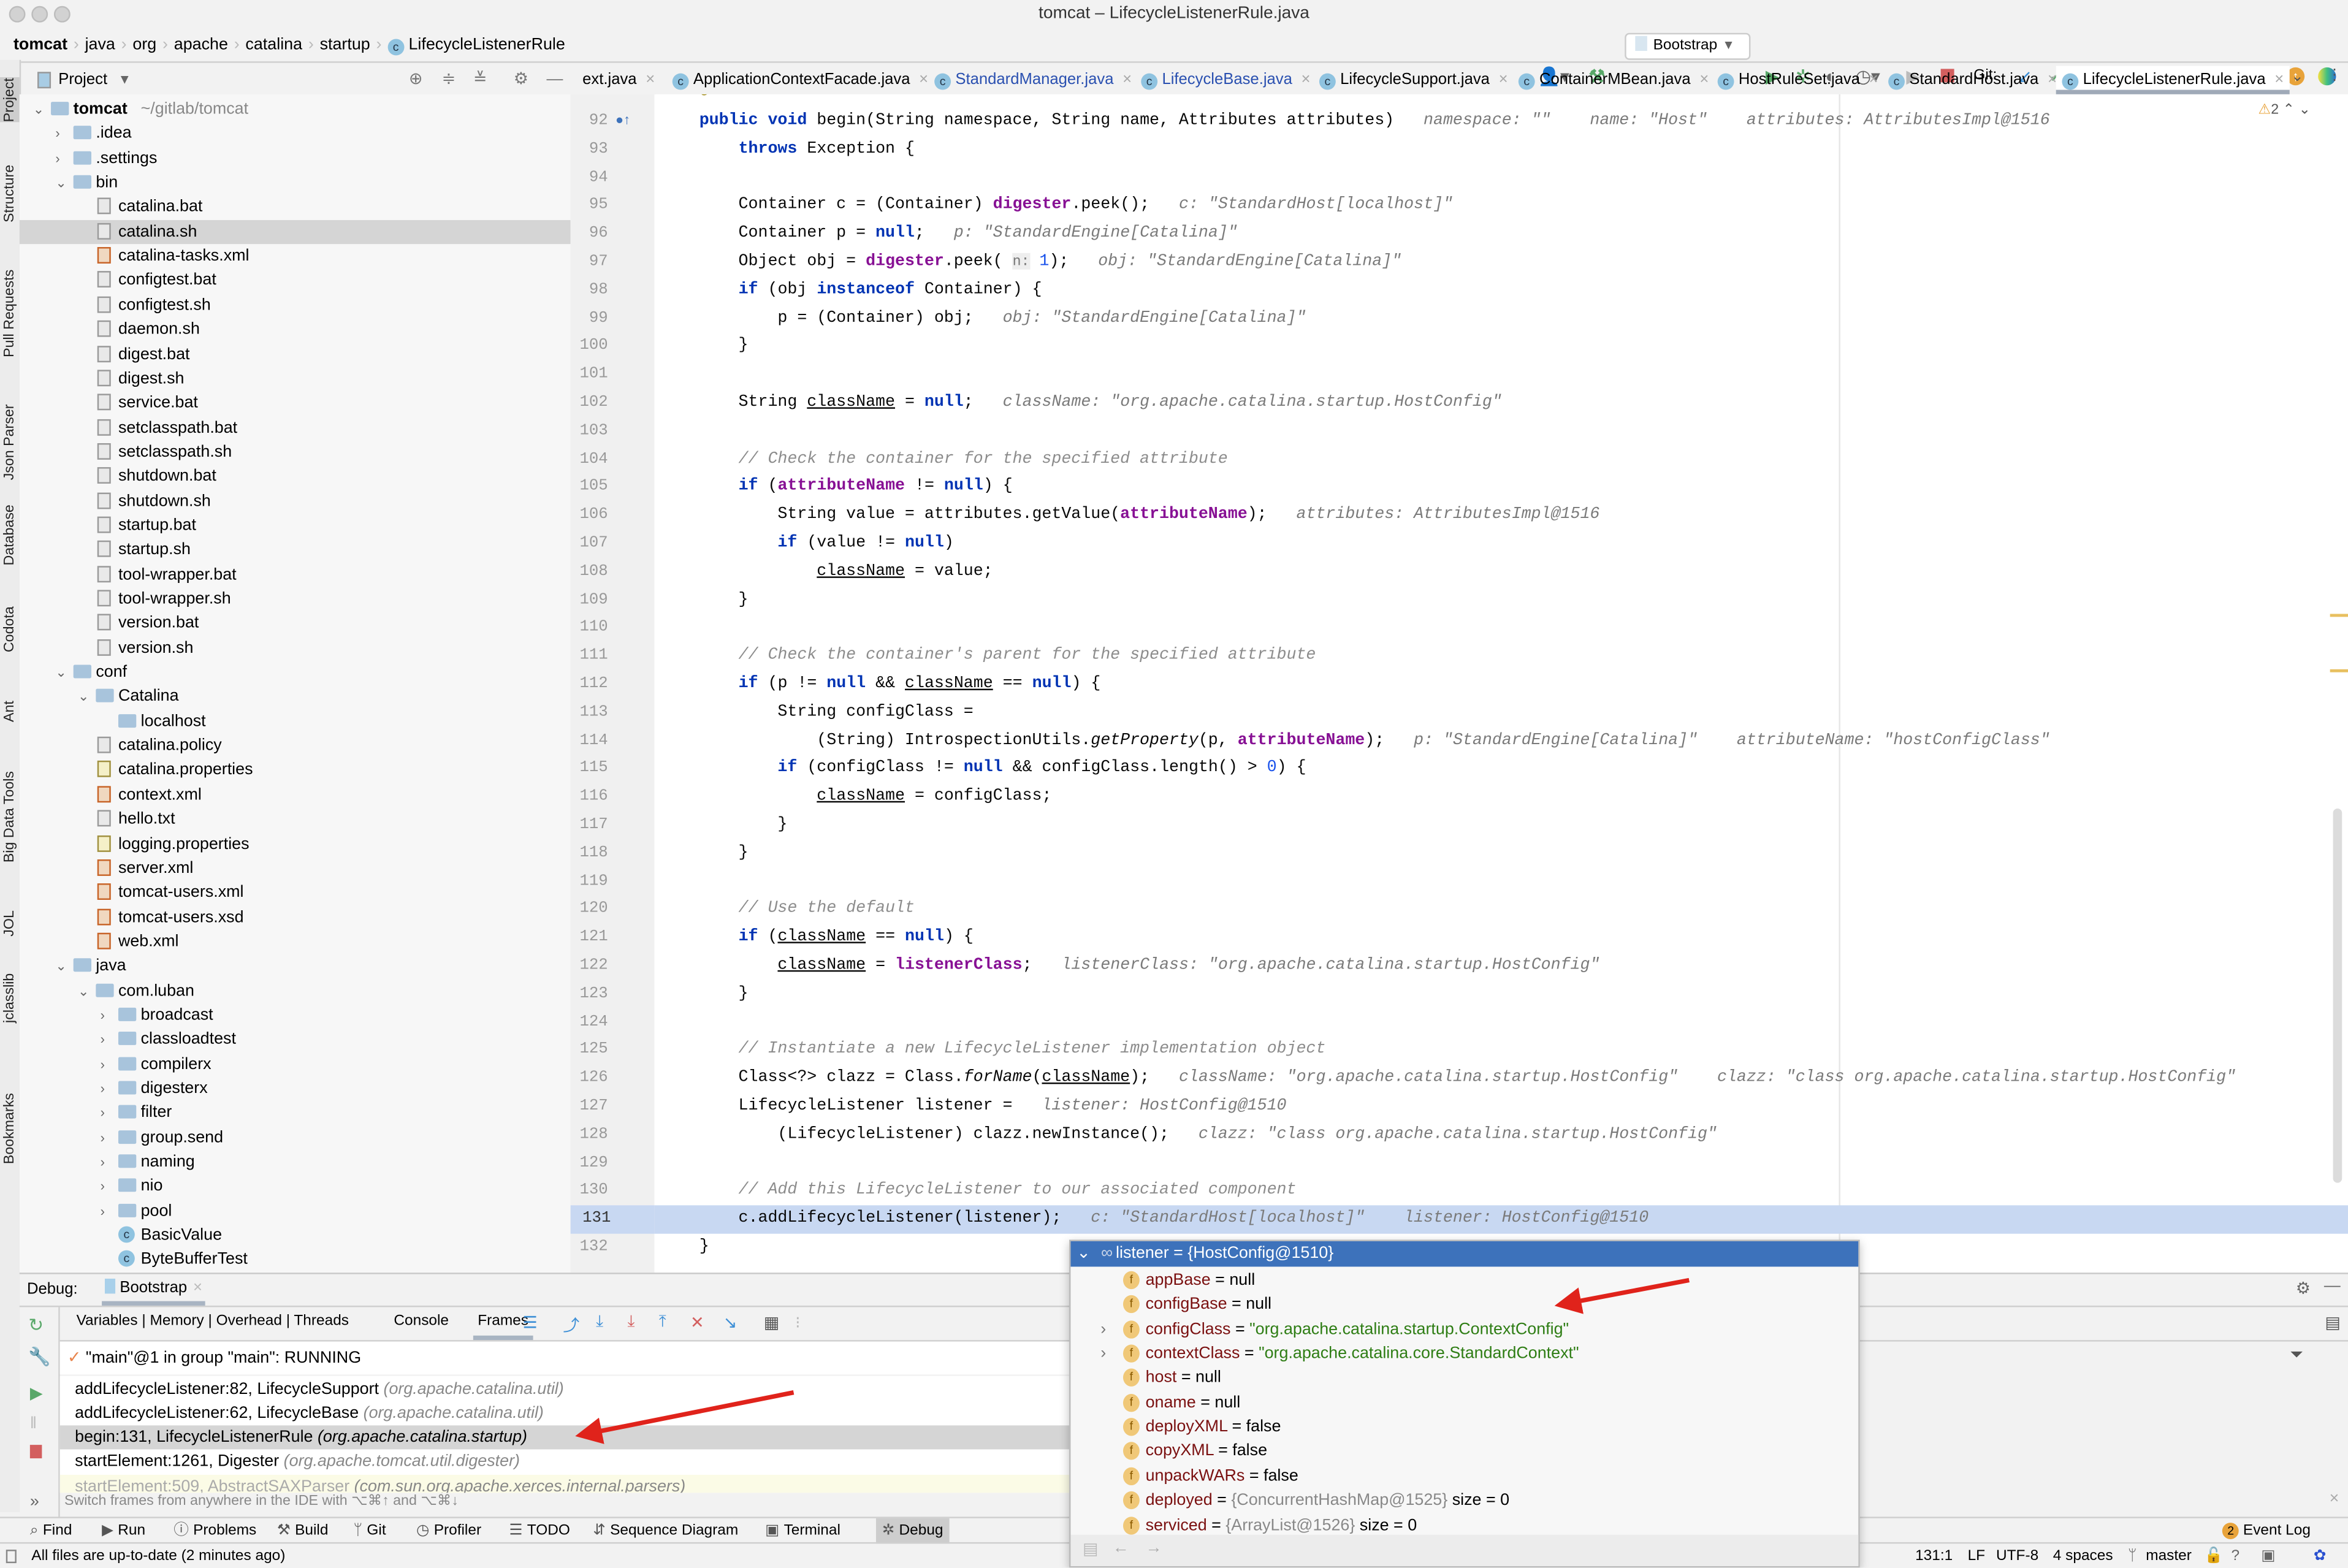  What do you see at coordinates (685, 1417) in the screenshot?
I see `red-arrow-current-frame` at bounding box center [685, 1417].